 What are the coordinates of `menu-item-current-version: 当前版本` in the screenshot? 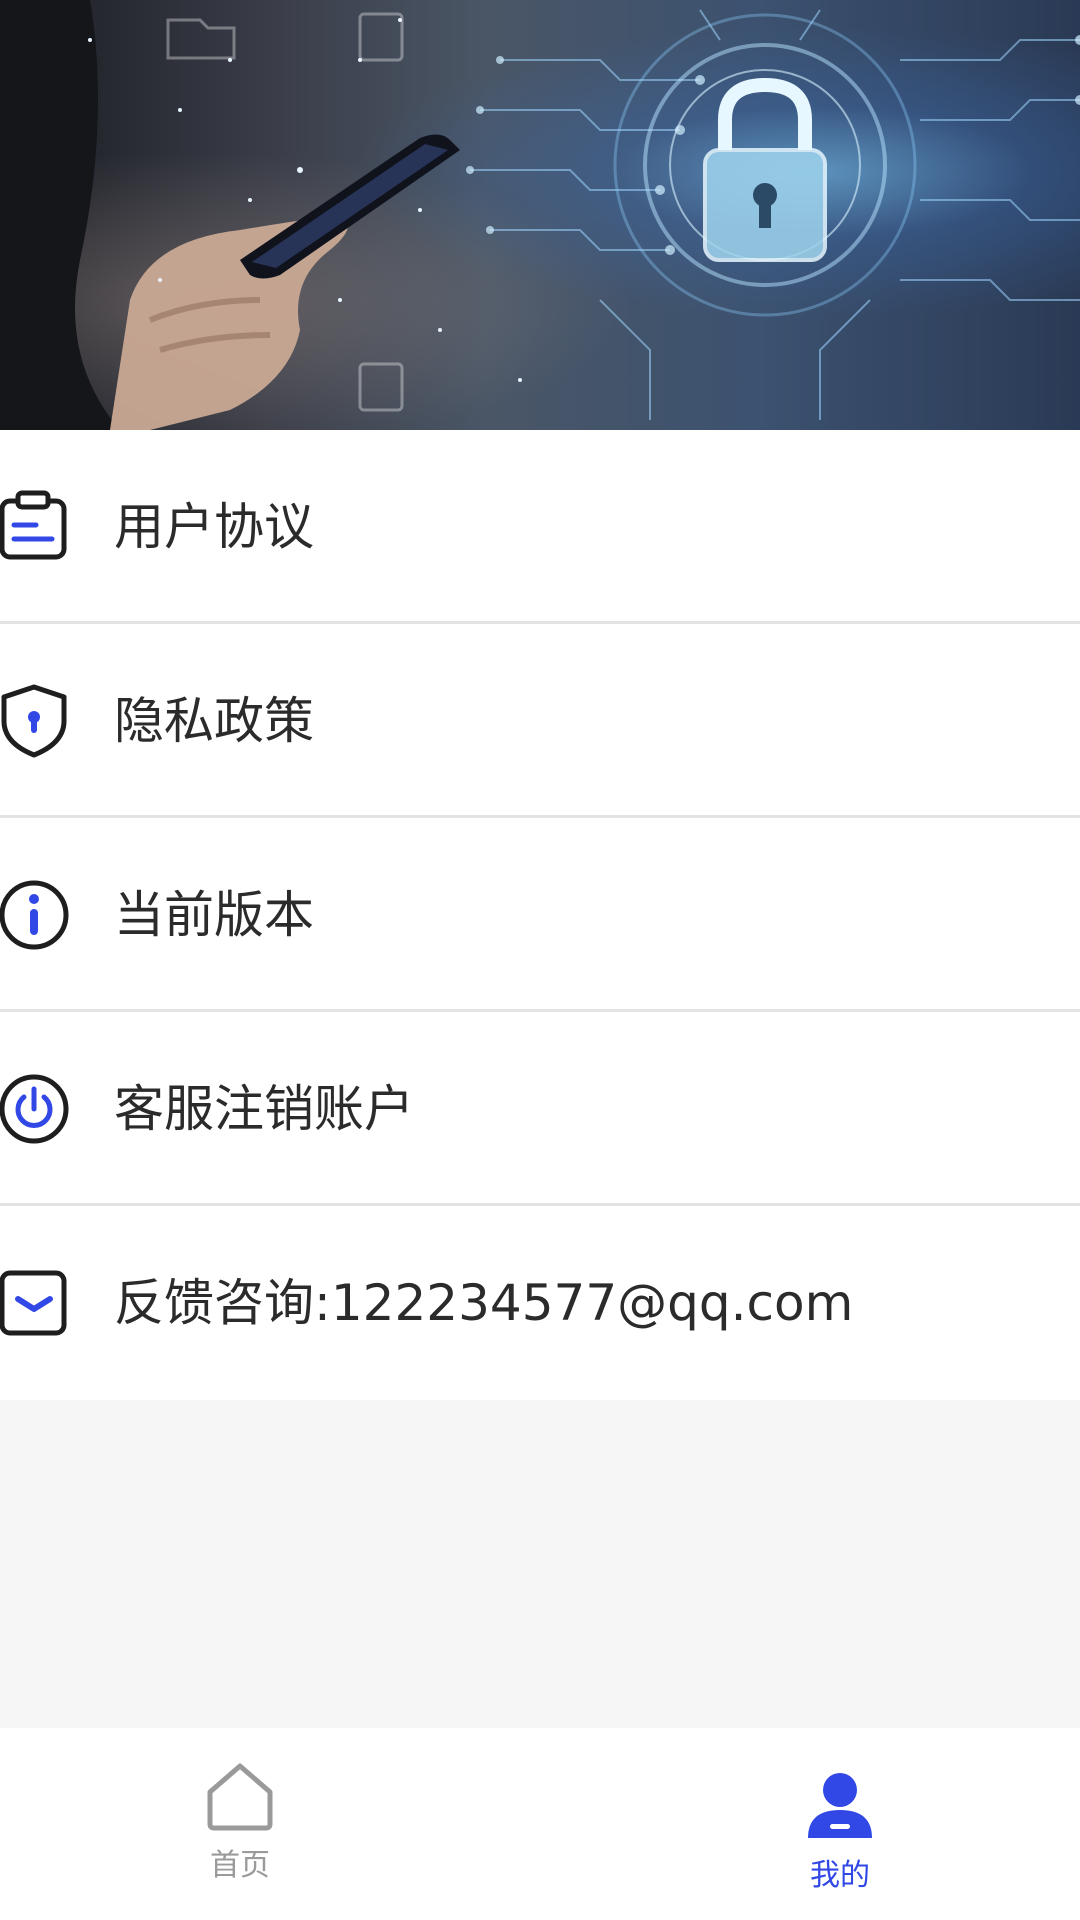 It's located at (540, 915).